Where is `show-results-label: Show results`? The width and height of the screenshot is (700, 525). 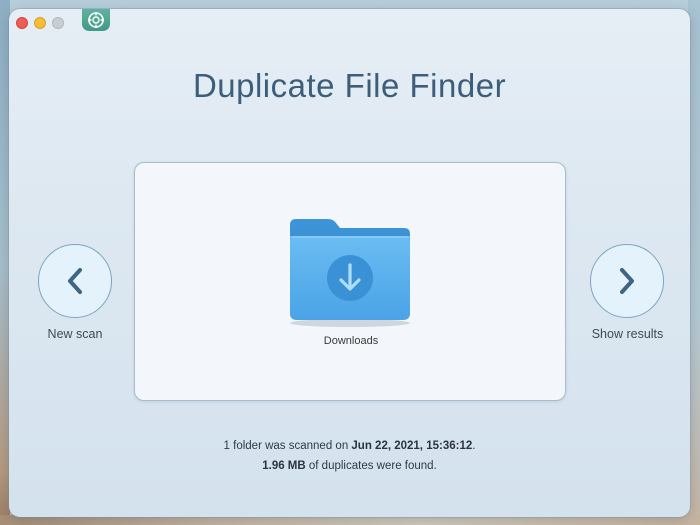 show-results-label: Show results is located at coordinates (627, 334).